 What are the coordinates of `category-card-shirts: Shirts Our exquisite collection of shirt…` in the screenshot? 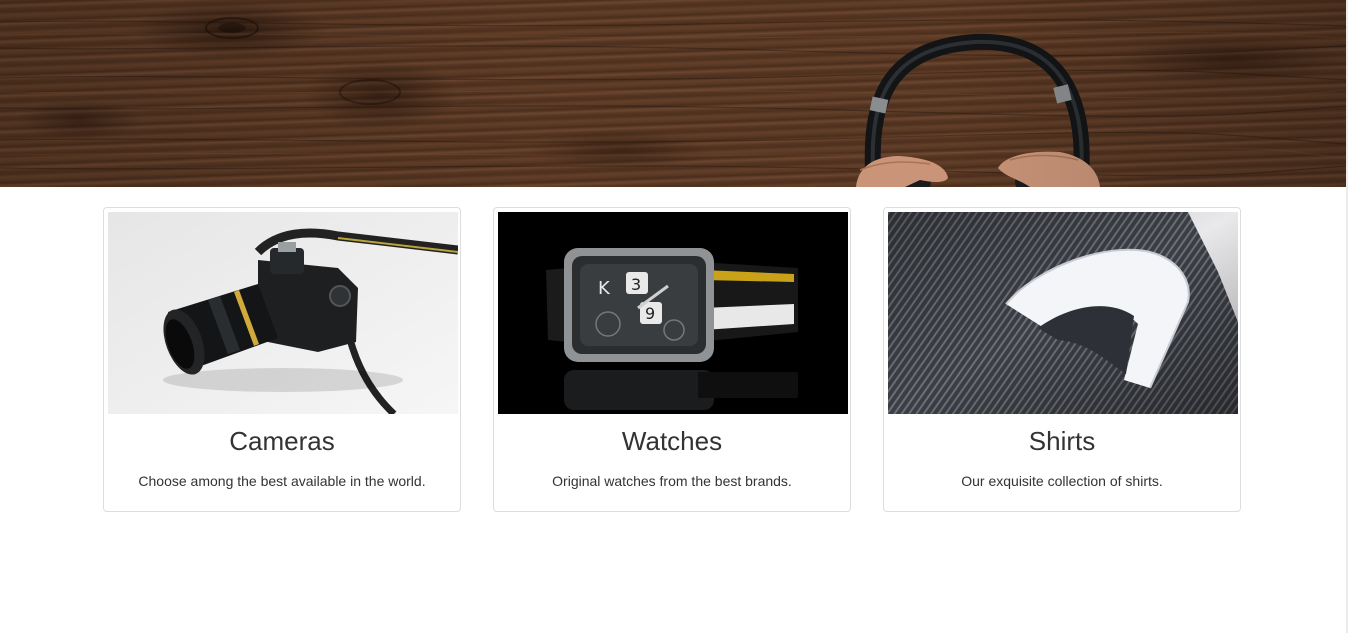 It's located at (1062, 359).